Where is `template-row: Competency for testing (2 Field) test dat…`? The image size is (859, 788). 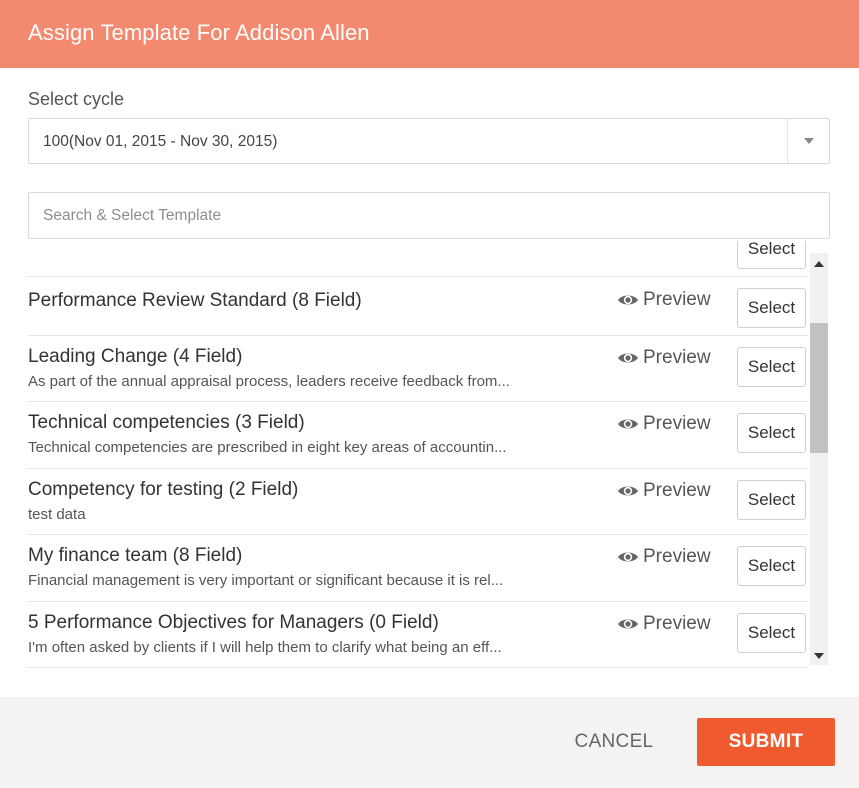
template-row: Competency for testing (2 Field) test dat… is located at coordinates (418, 502).